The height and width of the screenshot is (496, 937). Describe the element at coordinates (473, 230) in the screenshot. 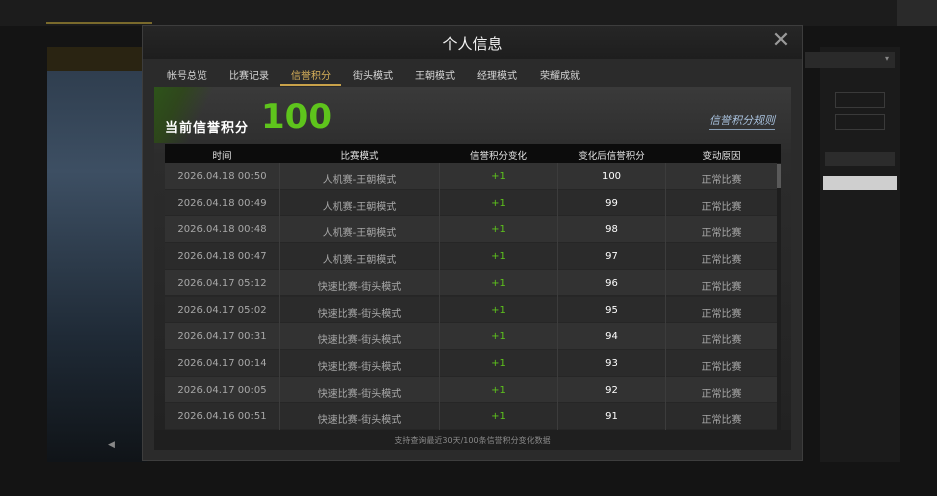

I see `table-row: 2026.04.18 00:48 人机赛-王朝模式 +1 98 正常比赛` at that location.